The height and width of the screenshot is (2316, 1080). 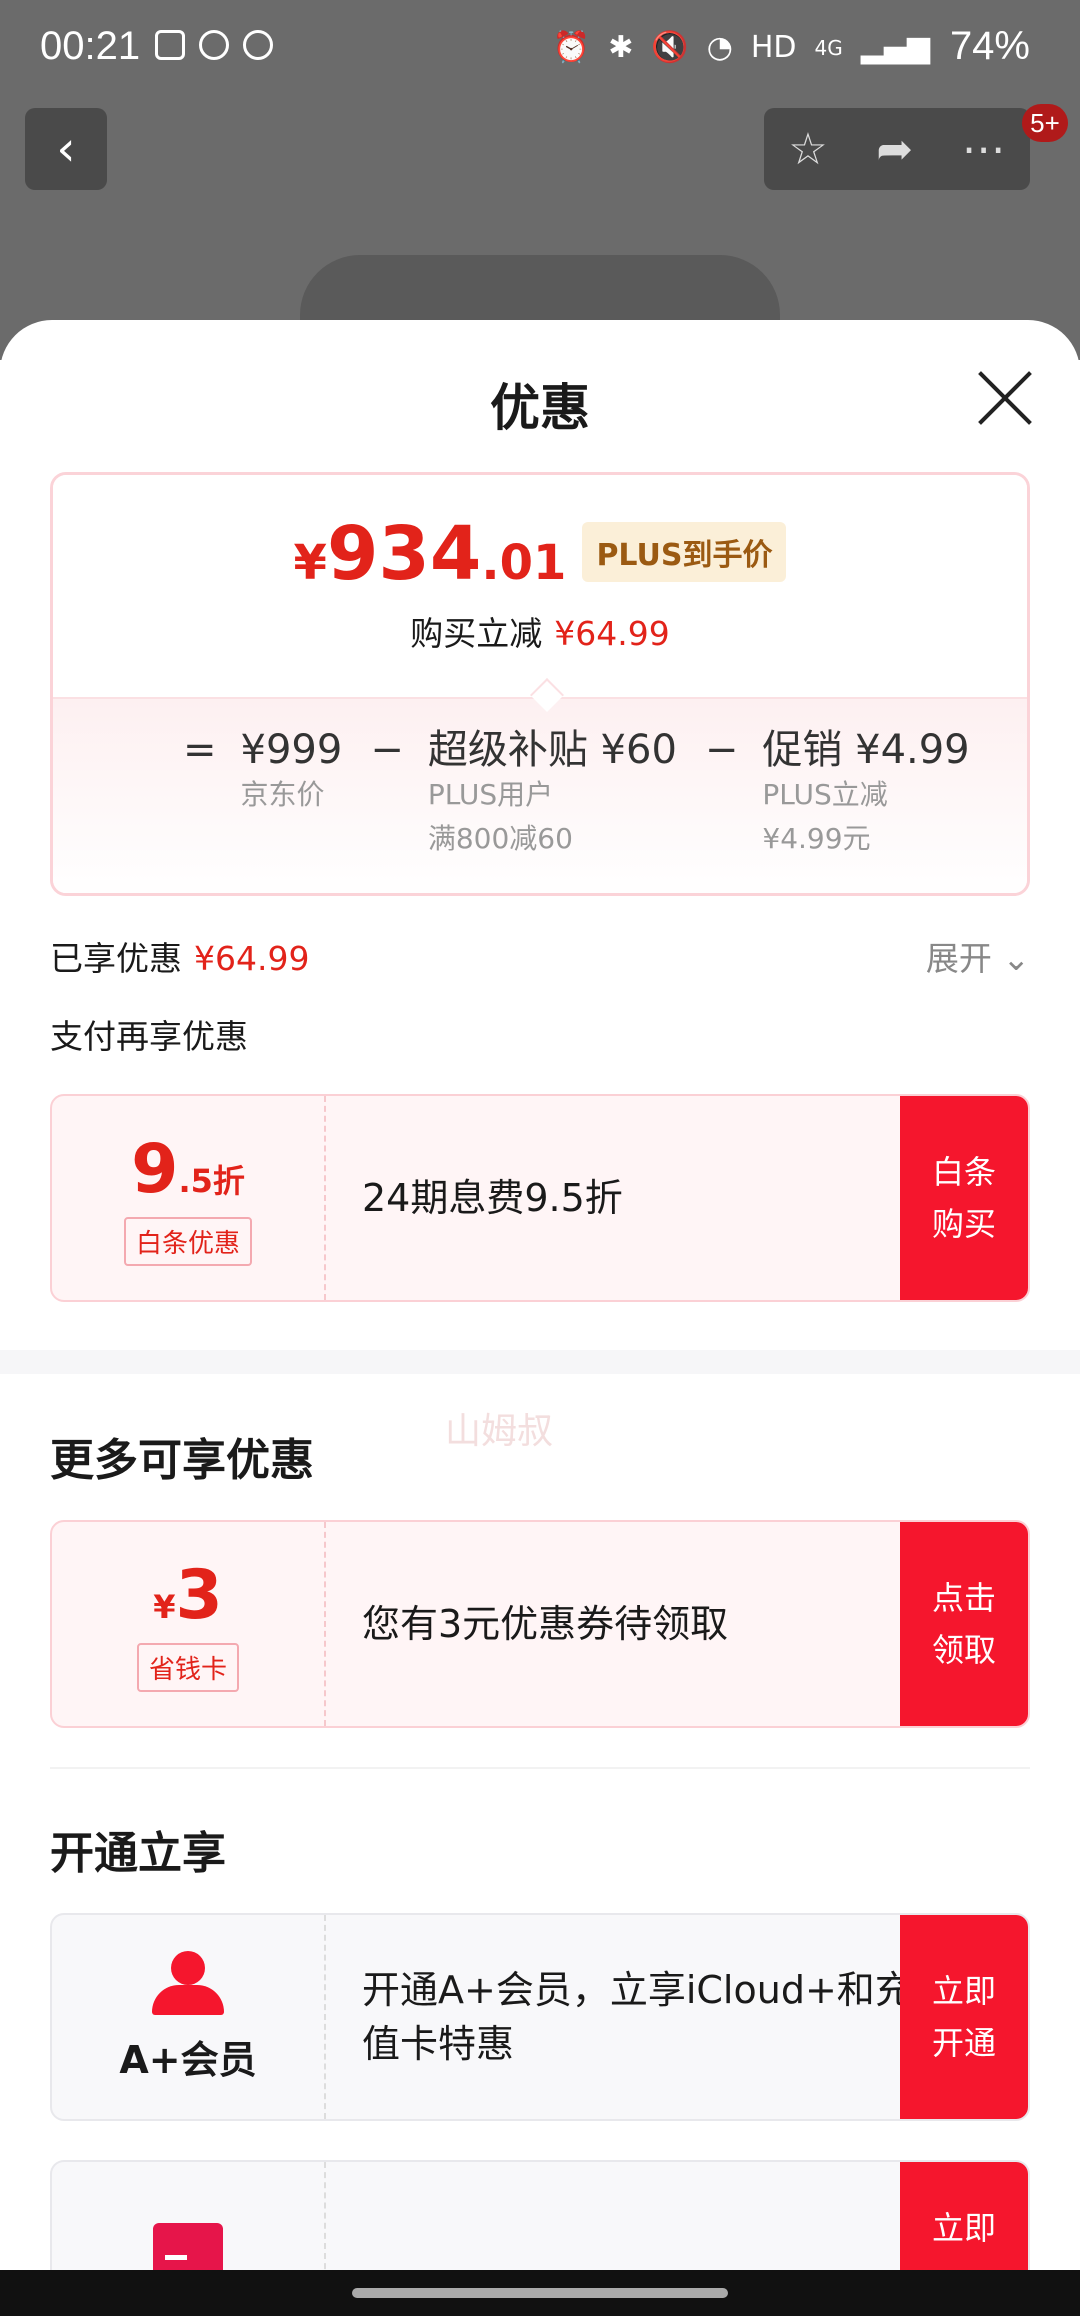 I want to click on pay-more-heading: 支付再享优惠, so click(x=149, y=1036).